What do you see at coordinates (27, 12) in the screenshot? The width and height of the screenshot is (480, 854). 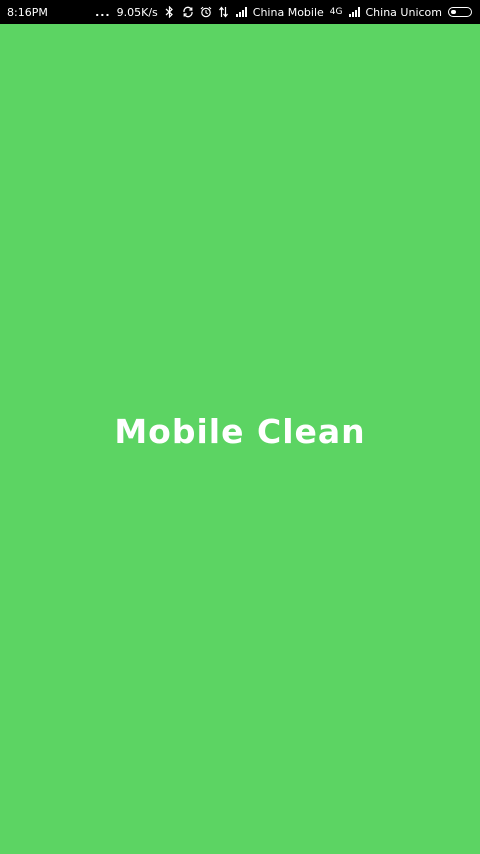 I see `status-time: 8:16PM` at bounding box center [27, 12].